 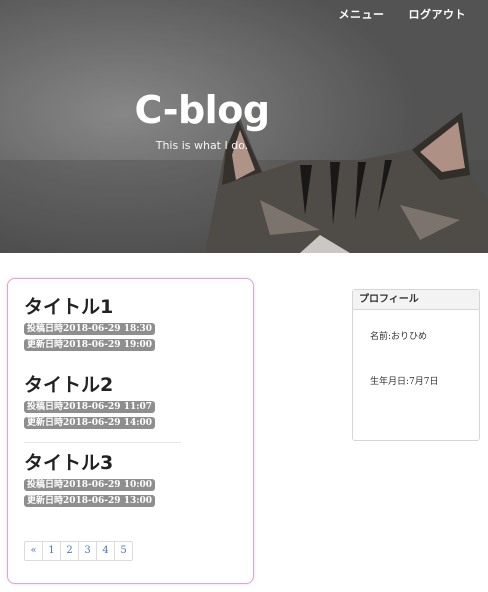 I want to click on profile-birthday: 生年月日:7月7日, so click(x=404, y=382).